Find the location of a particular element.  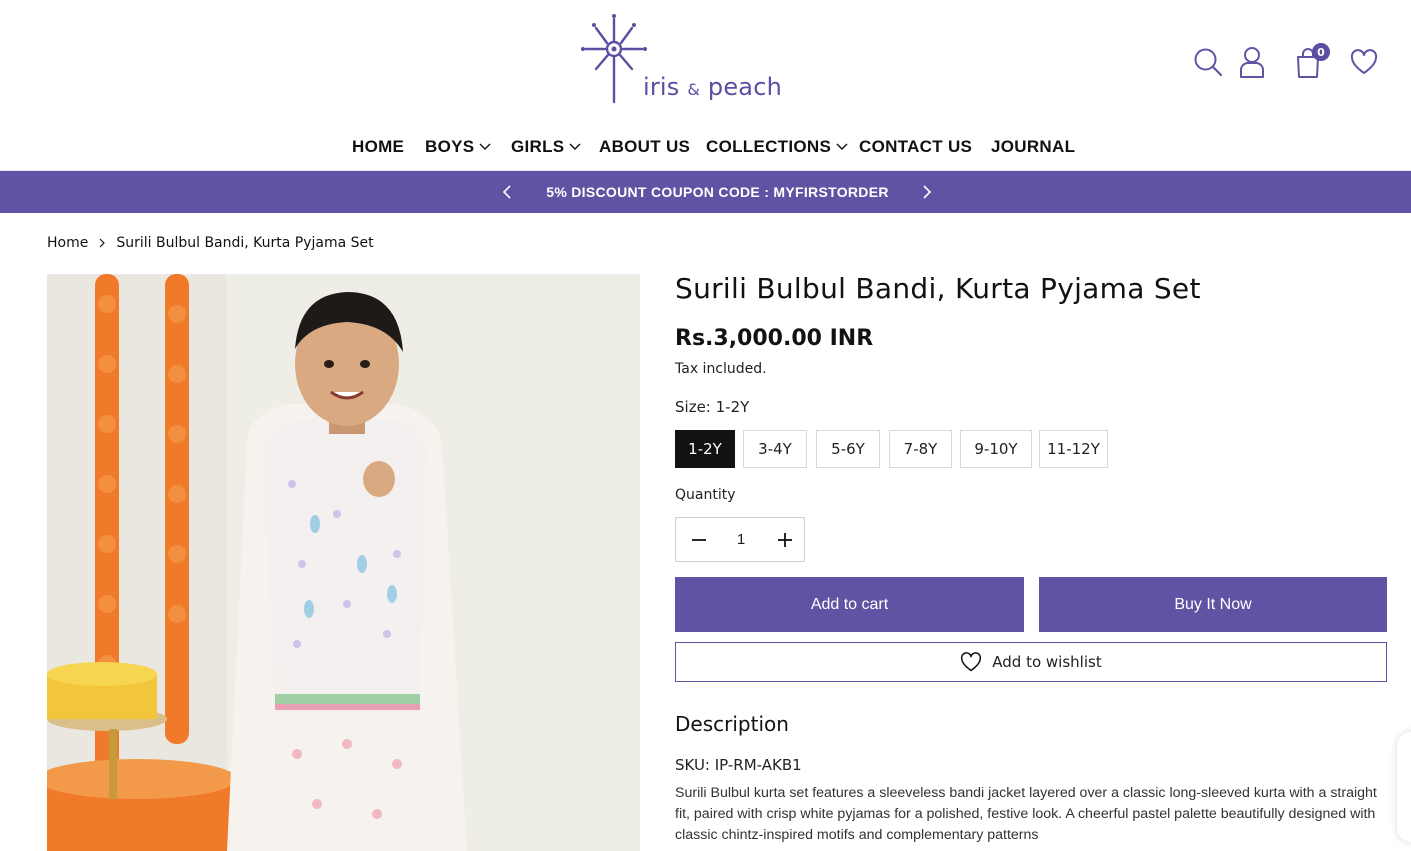

cart-count-badge: 0 is located at coordinates (1321, 52).